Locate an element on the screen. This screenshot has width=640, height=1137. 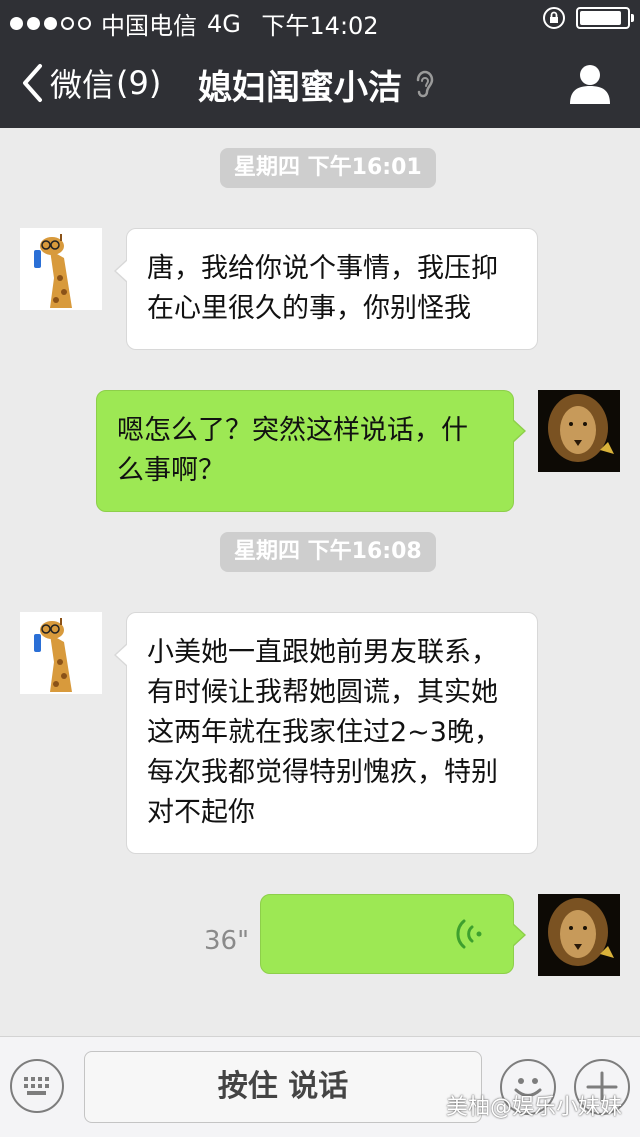
message-text: 唐，我给你说个事情，我压抑 在心里很久的事，你别怪我 is located at coordinates (322, 288).